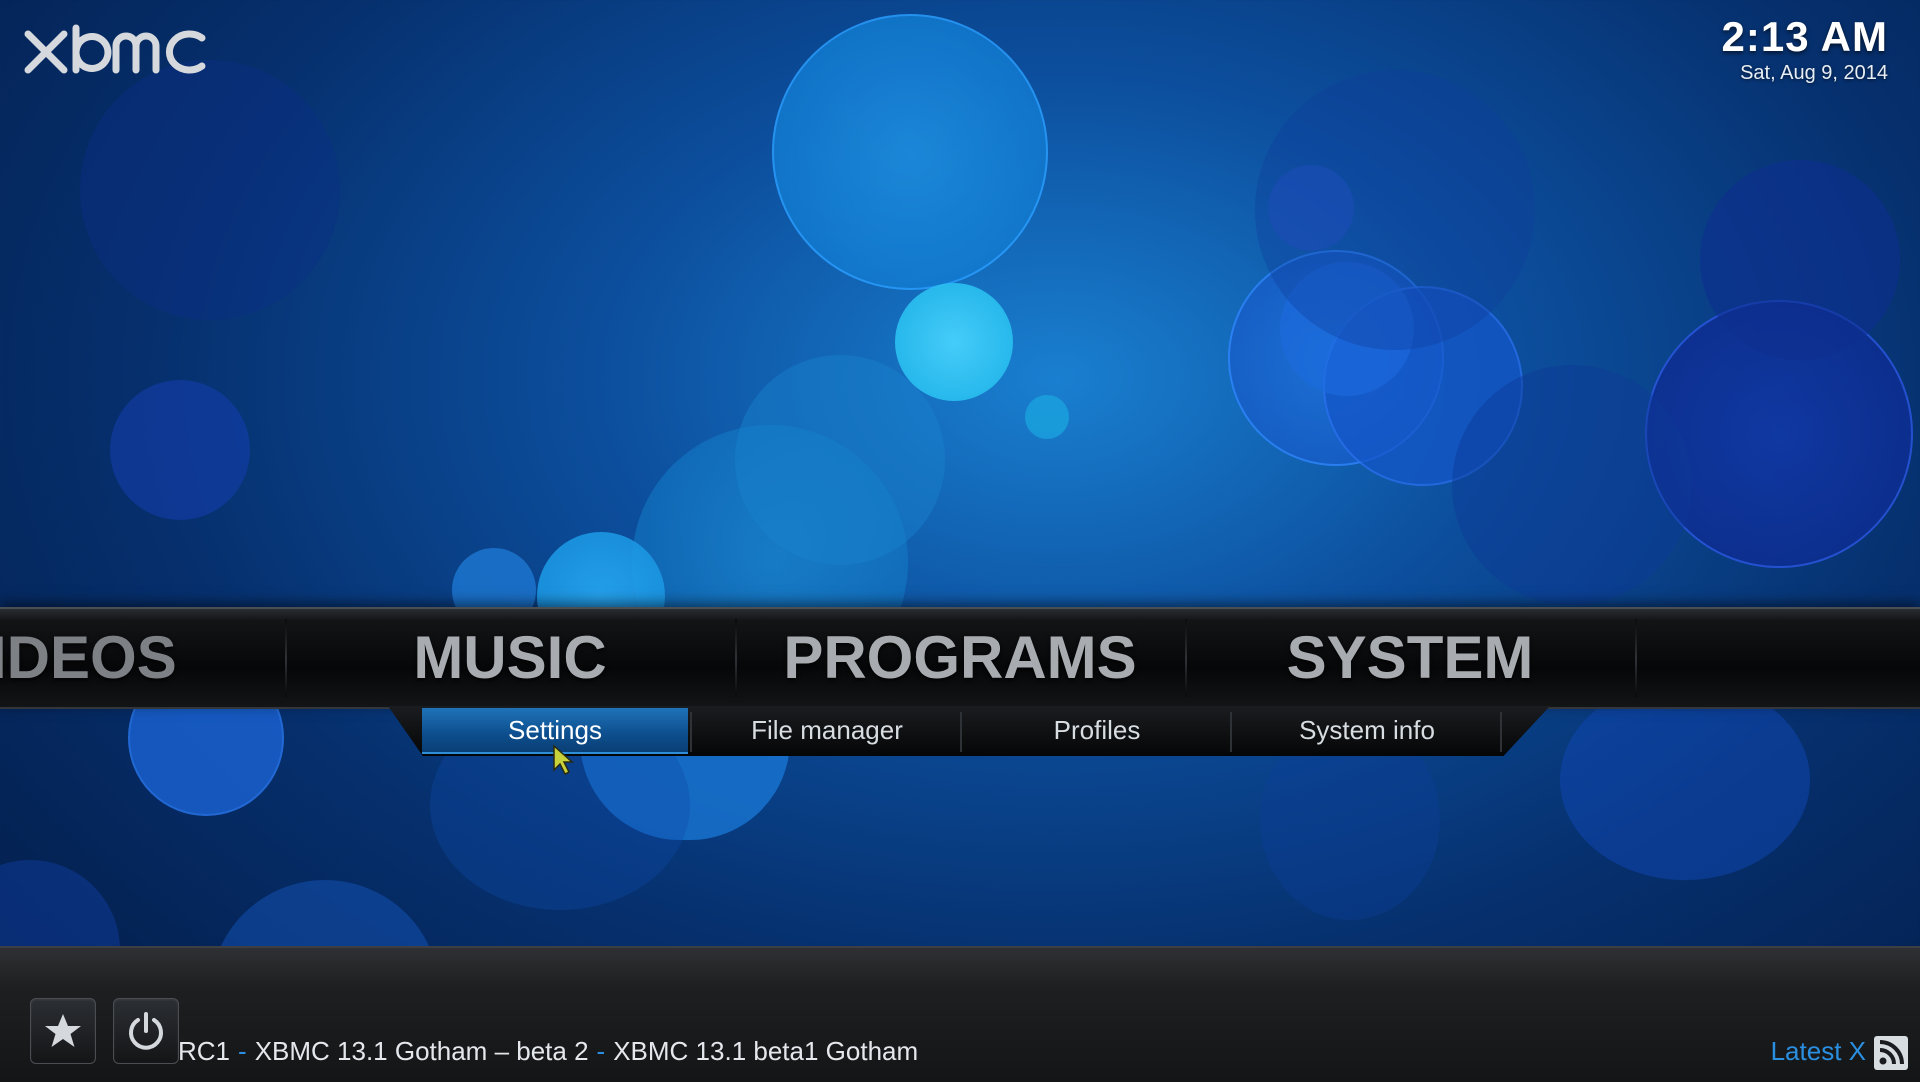 The height and width of the screenshot is (1082, 1920). What do you see at coordinates (1818, 1051) in the screenshot?
I see `rss-feed-label: Latest X` at bounding box center [1818, 1051].